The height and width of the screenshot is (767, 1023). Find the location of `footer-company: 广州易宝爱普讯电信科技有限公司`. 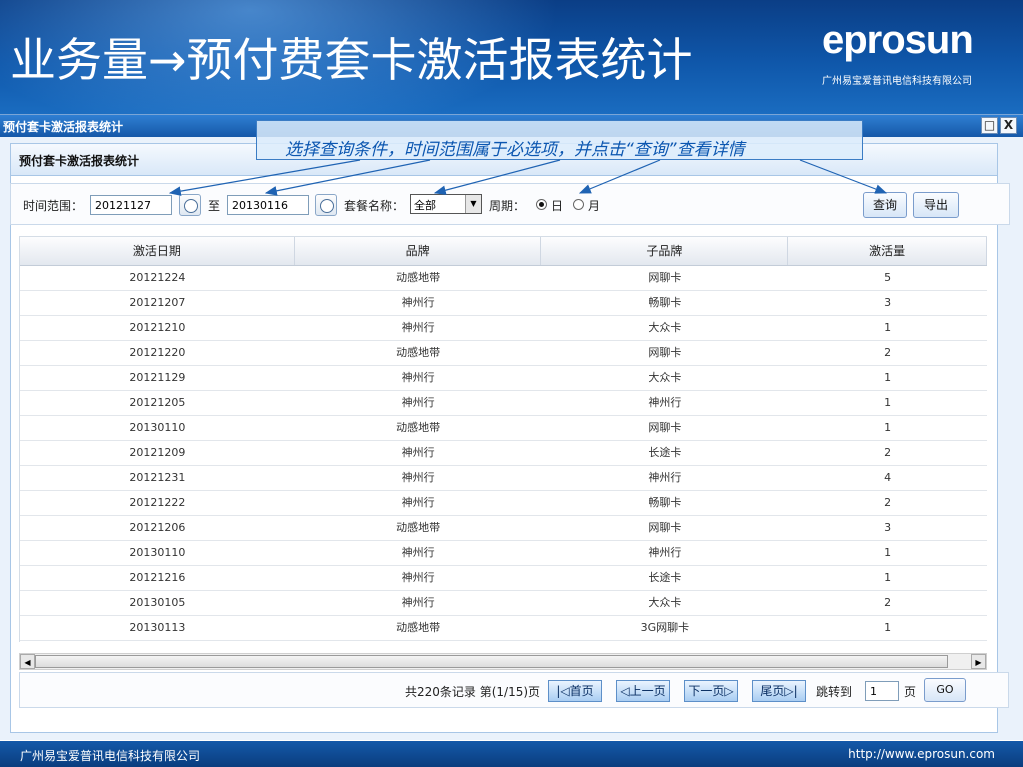

footer-company: 广州易宝爱普讯电信科技有限公司 is located at coordinates (110, 756).